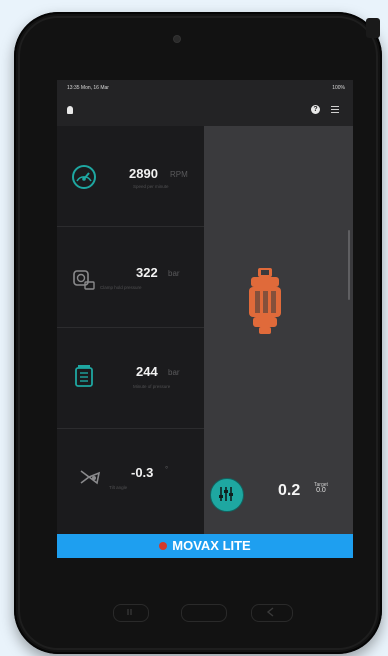 The image size is (388, 656). Describe the element at coordinates (130, 378) in the screenshot. I see `metric-card-pressure: 244 bar Minute of pressure` at that location.